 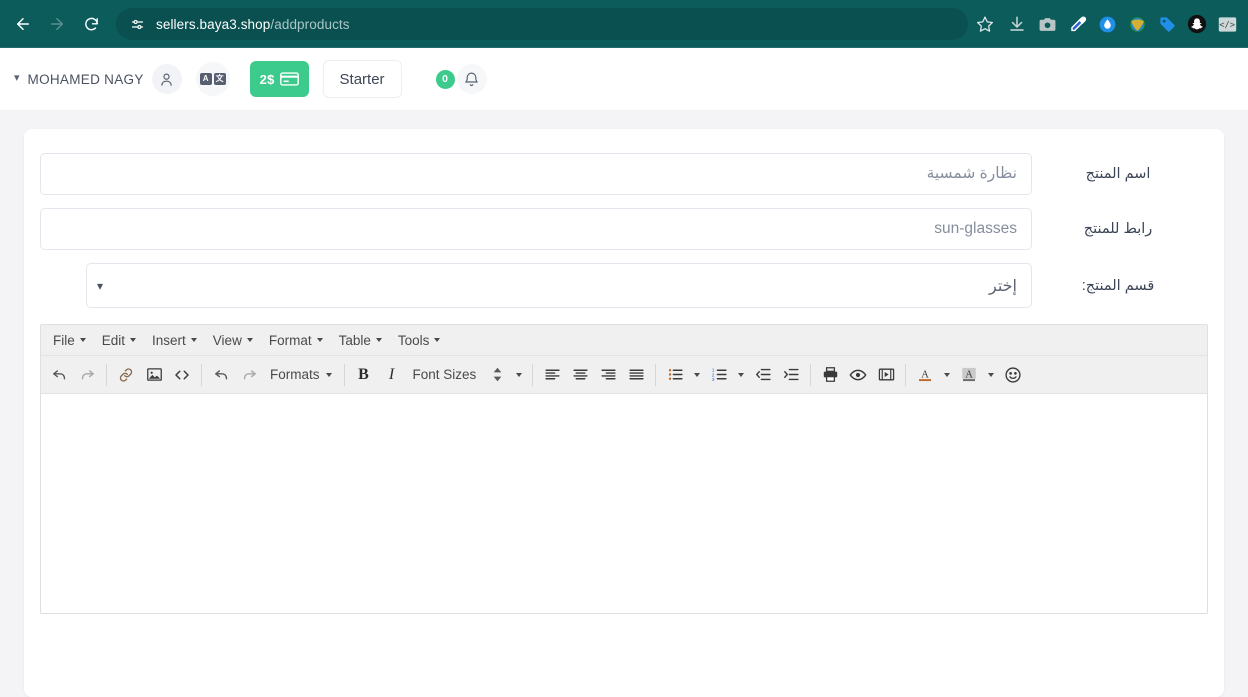 I want to click on background-color-button: A, so click(x=969, y=375).